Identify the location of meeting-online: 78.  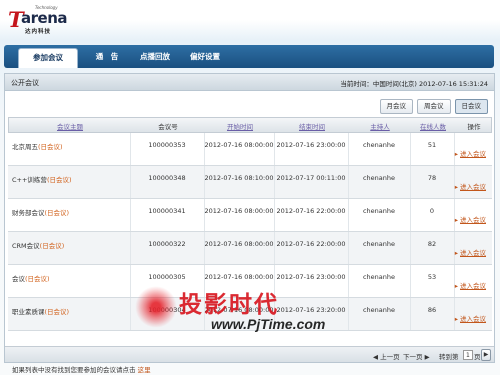
(432, 178).